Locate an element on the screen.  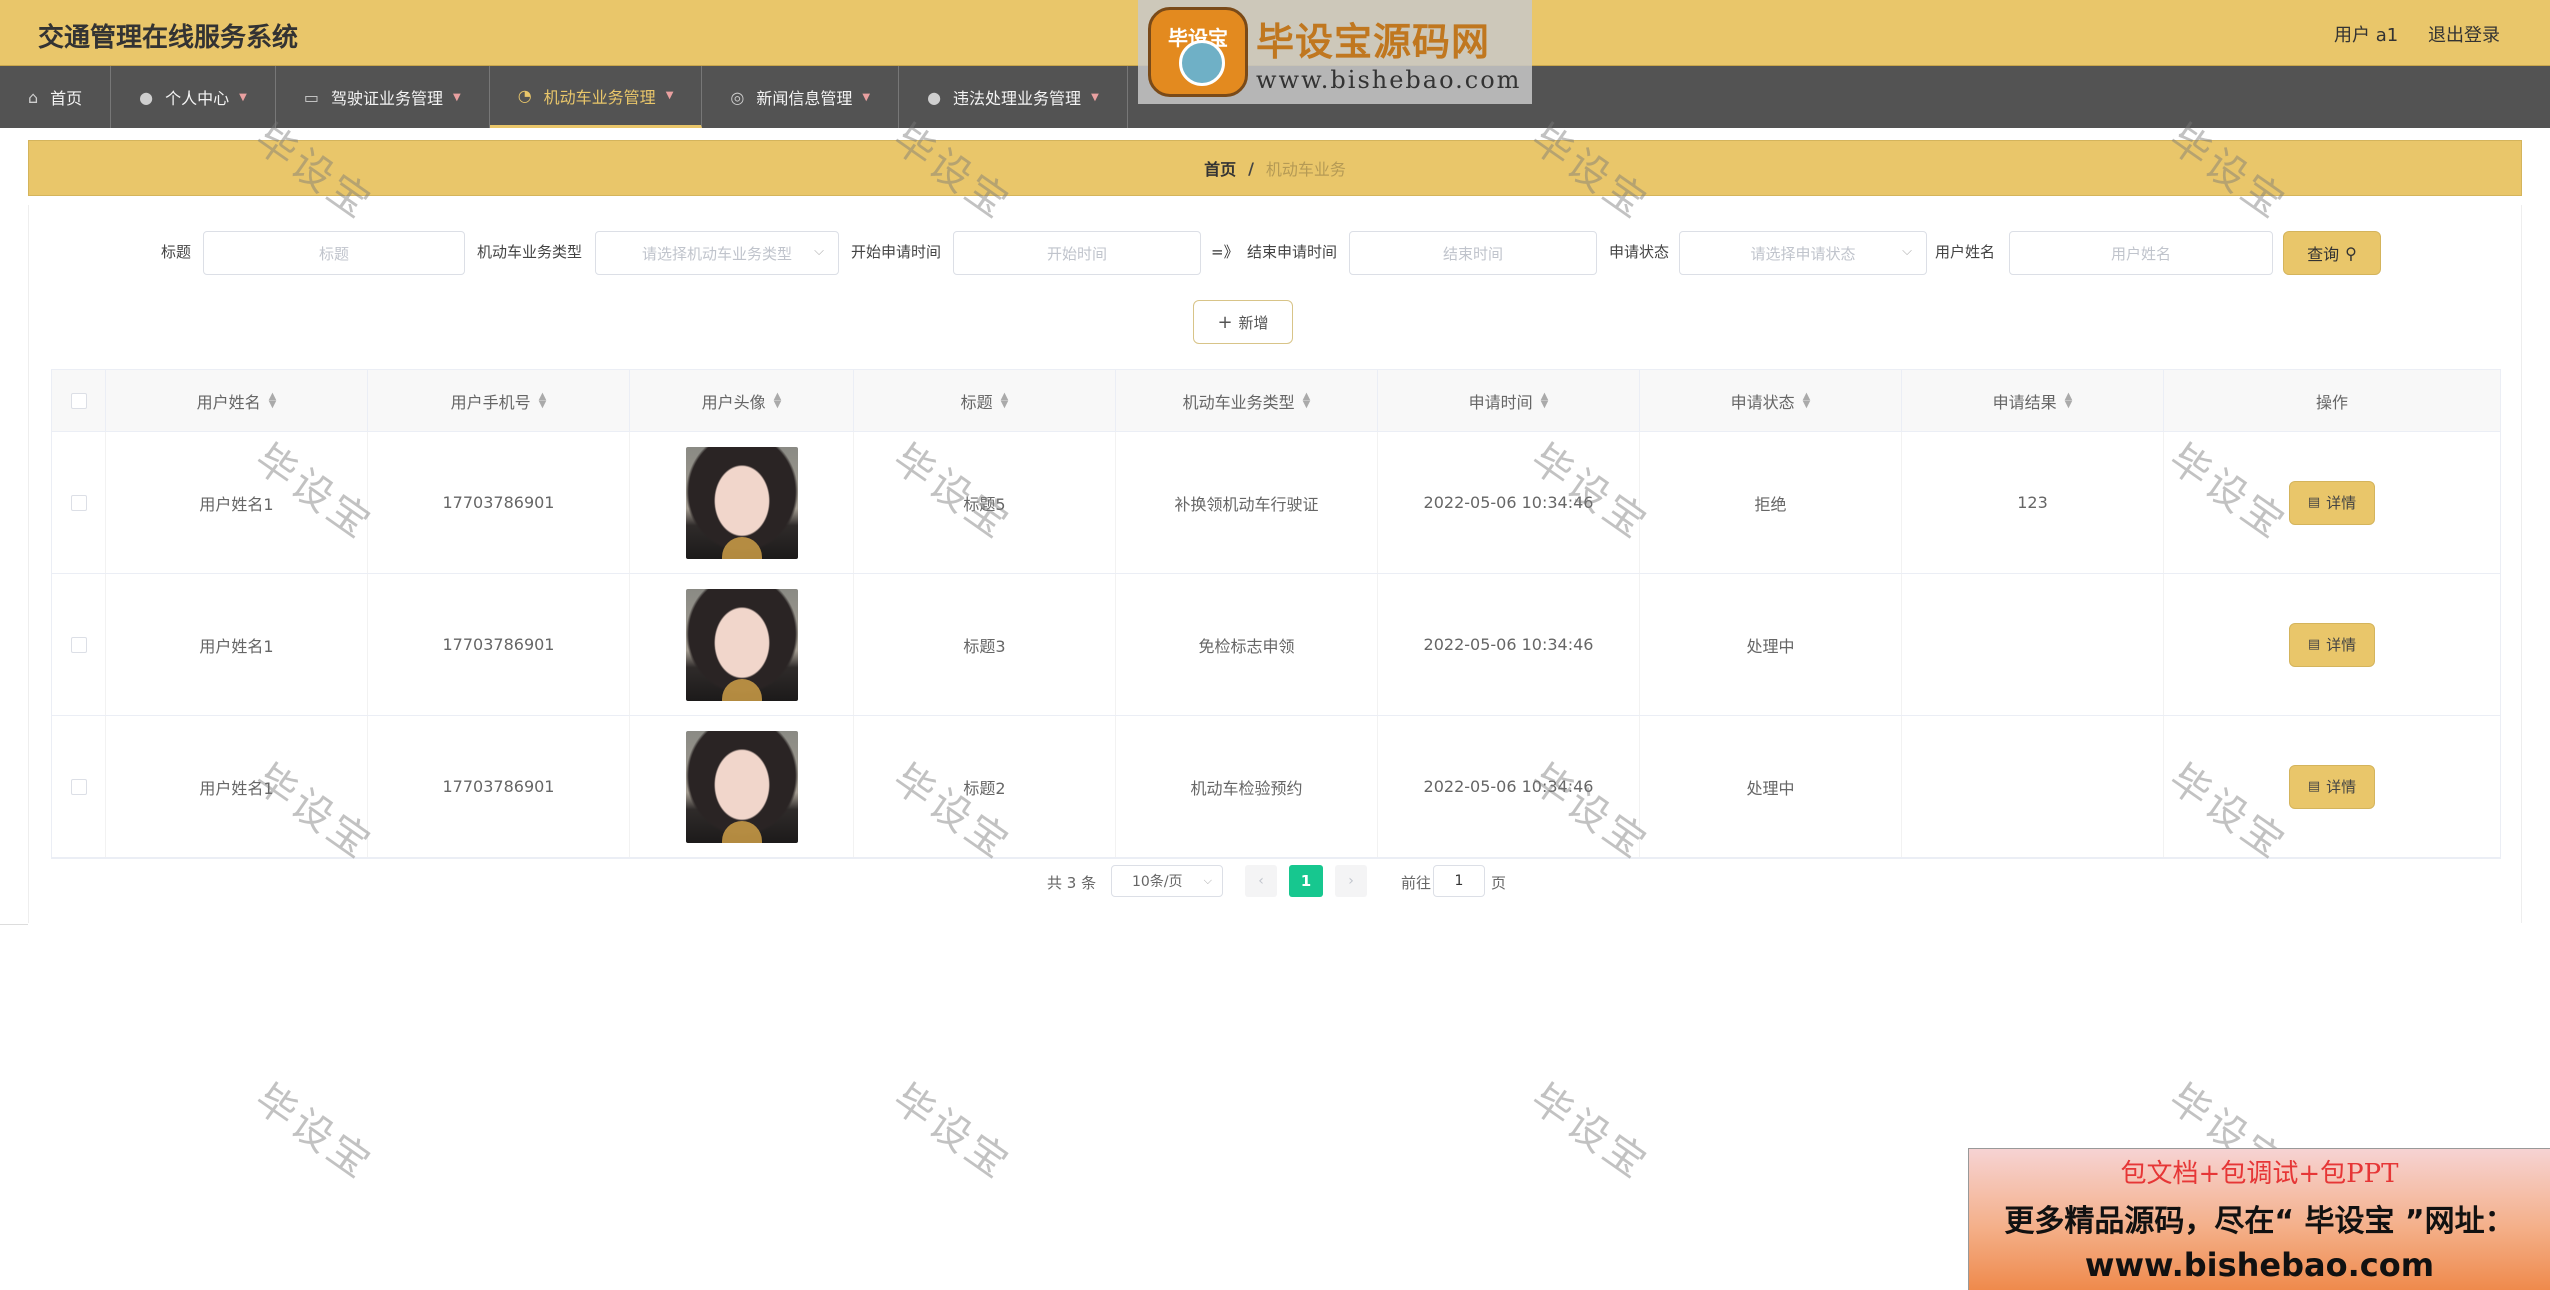
next-page-button: › is located at coordinates (1351, 881).